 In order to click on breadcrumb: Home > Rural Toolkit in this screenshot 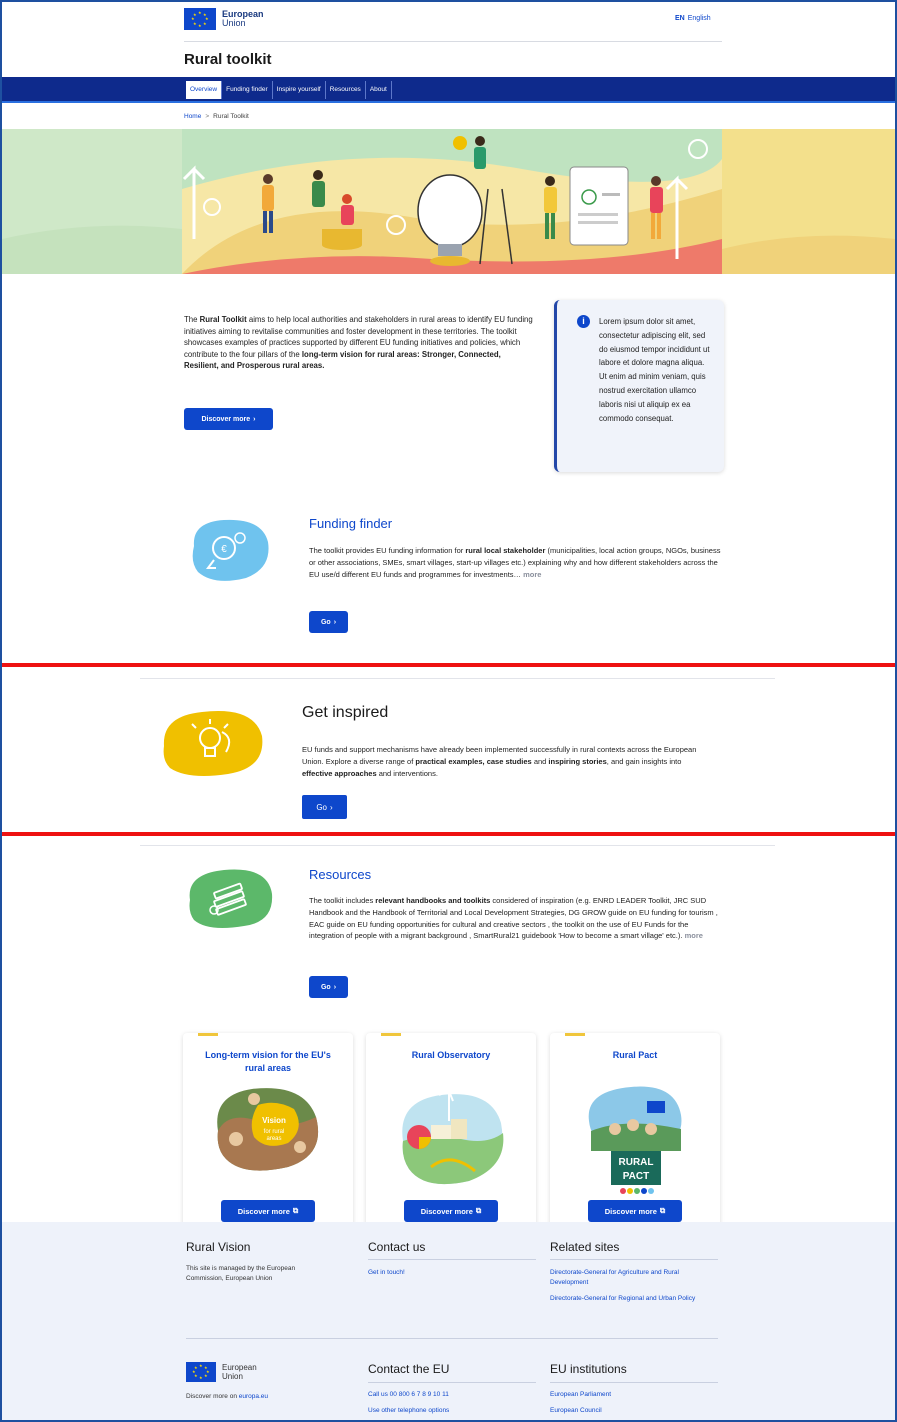, I will do `click(216, 116)`.